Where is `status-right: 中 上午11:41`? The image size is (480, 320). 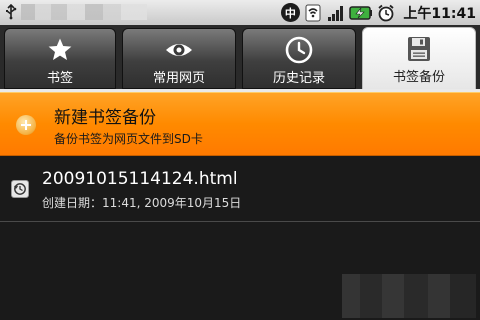
status-right: 中 上午11:41 is located at coordinates (378, 12).